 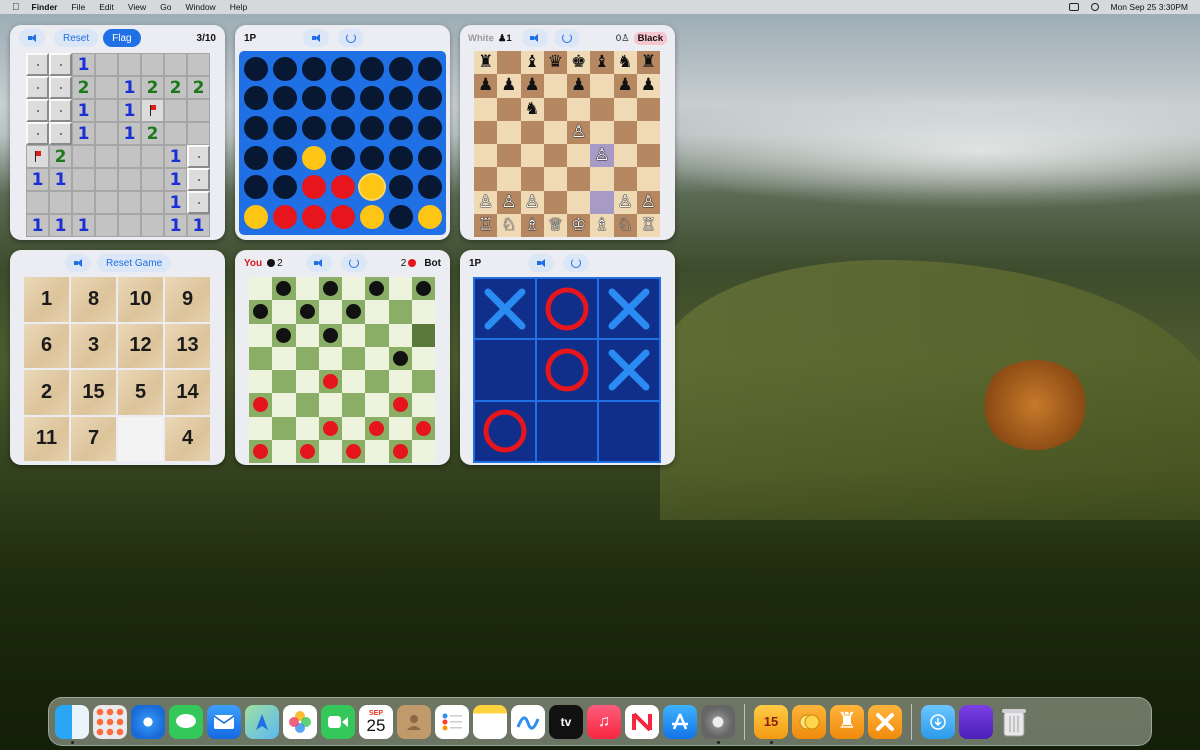 What do you see at coordinates (532, 225) in the screenshot?
I see `white-piece: ♗` at bounding box center [532, 225].